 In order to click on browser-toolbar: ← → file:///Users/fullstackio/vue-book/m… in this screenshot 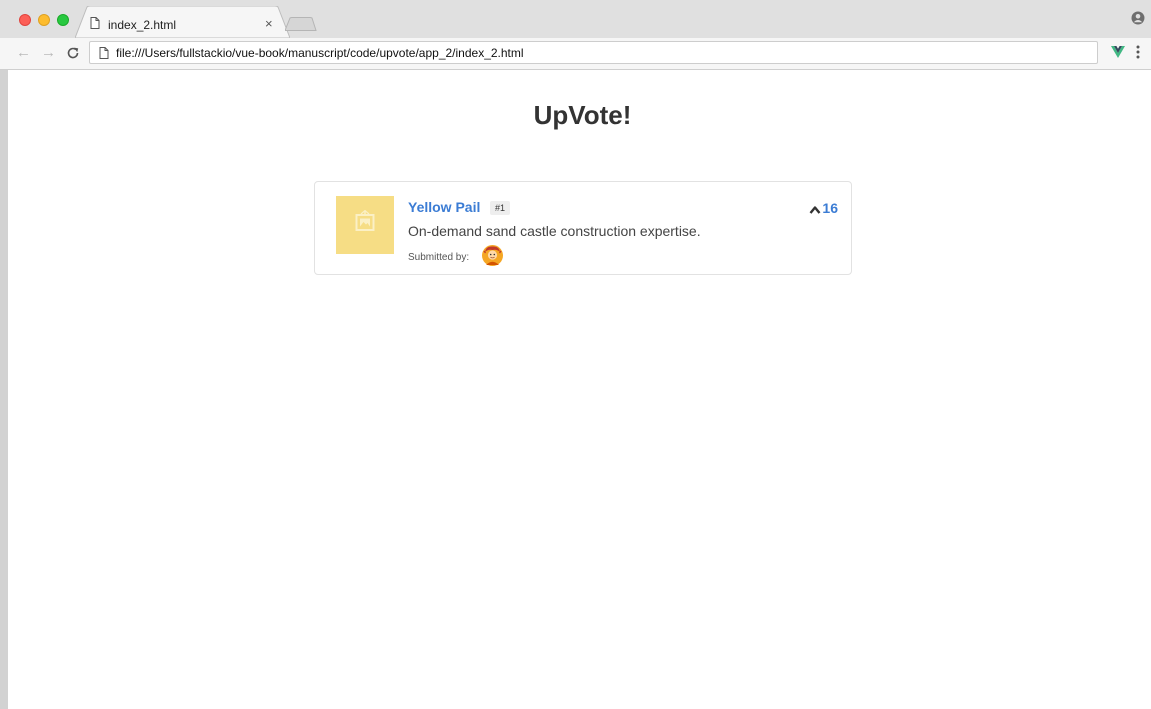, I will do `click(575, 54)`.